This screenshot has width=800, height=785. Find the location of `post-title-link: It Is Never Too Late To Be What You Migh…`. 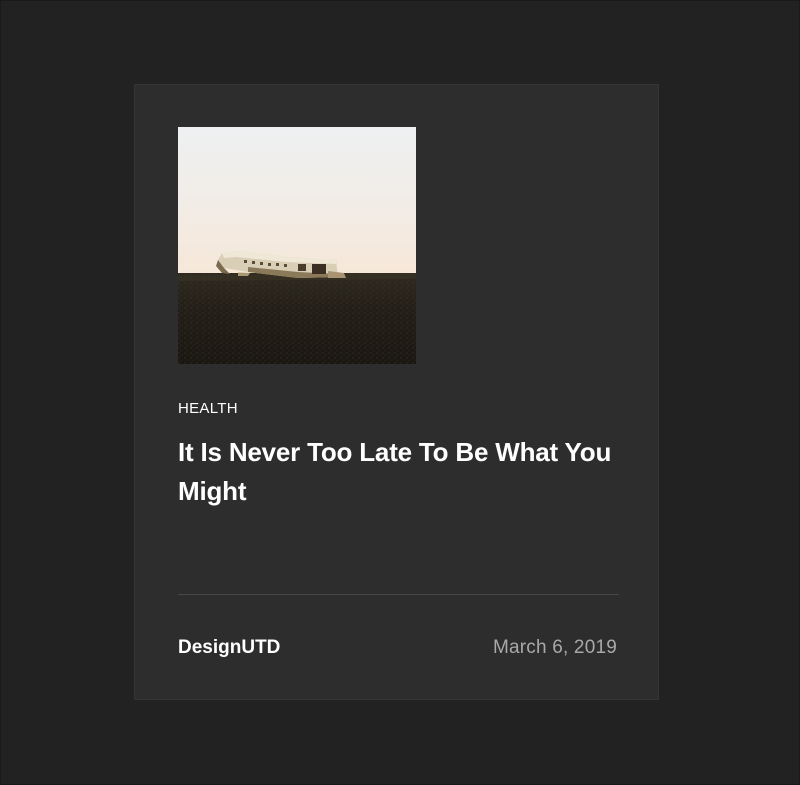

post-title-link: It Is Never Too Late To Be What You Migh… is located at coordinates (408, 472).